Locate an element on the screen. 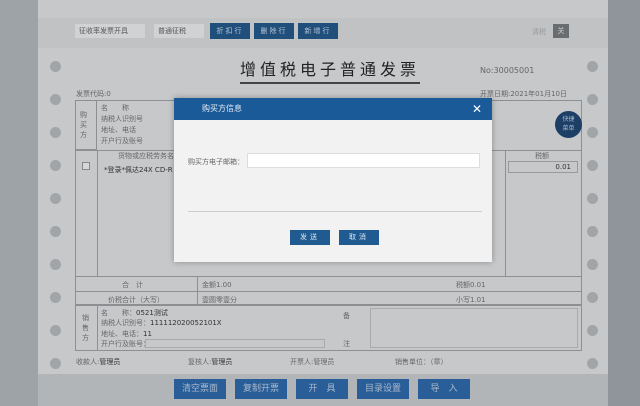 This screenshot has width=640, height=406. close-icon: ✕ is located at coordinates (477, 109).